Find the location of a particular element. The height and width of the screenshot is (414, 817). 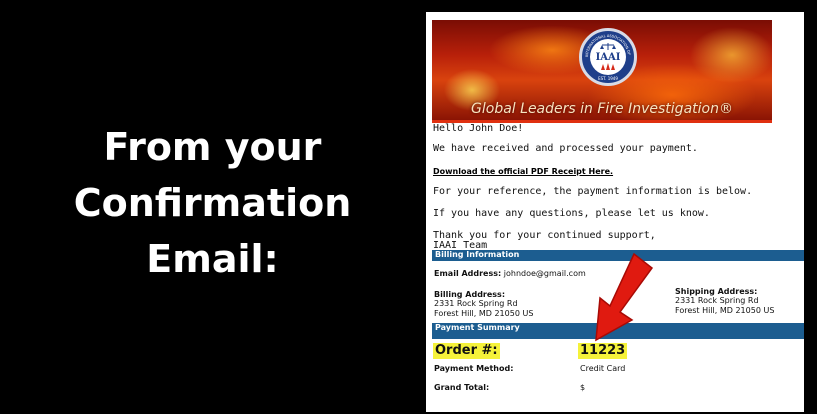

slide-title: From your Confirmation Email: is located at coordinates (213, 203).